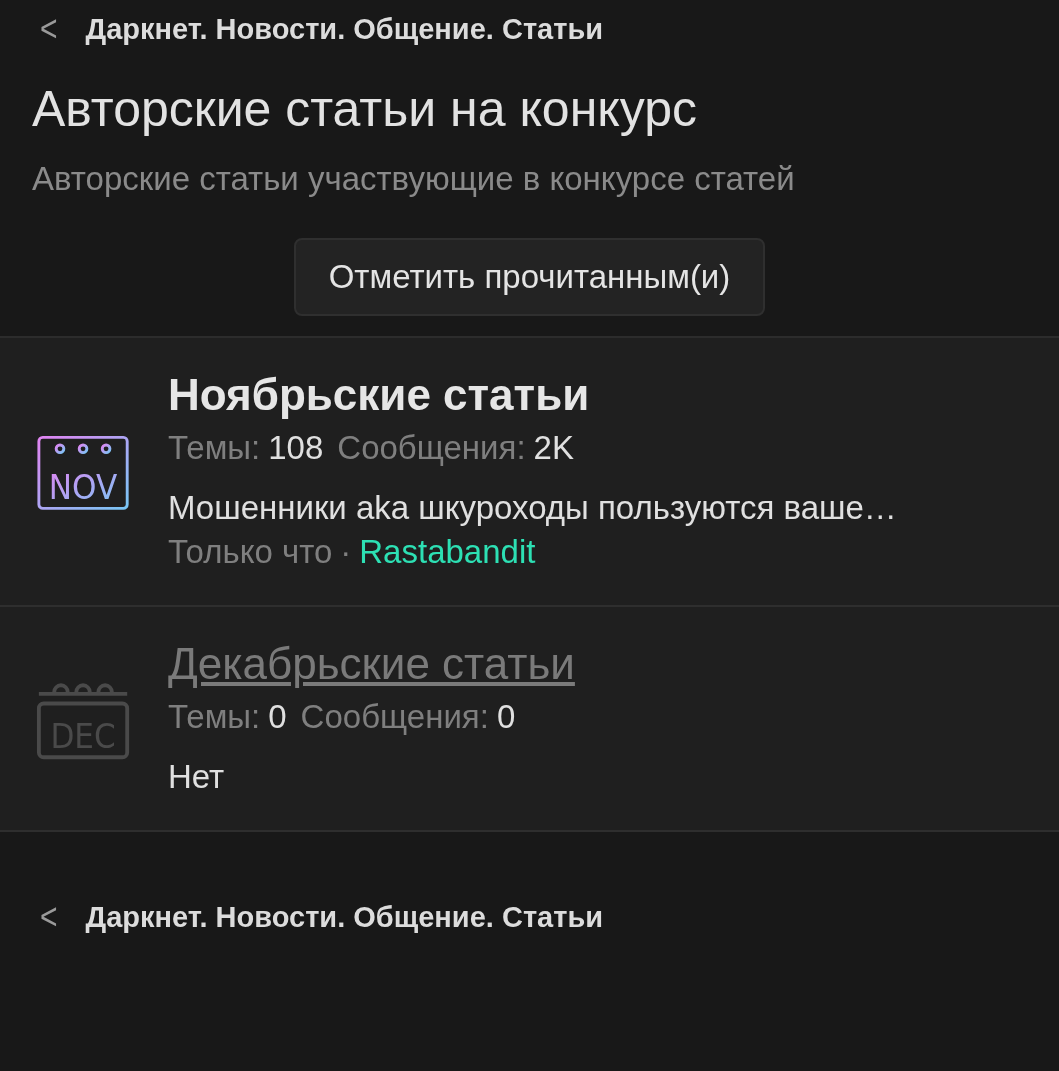 The width and height of the screenshot is (1059, 1071). I want to click on mark-read-button: Отметить прочитанным(и), so click(529, 277).